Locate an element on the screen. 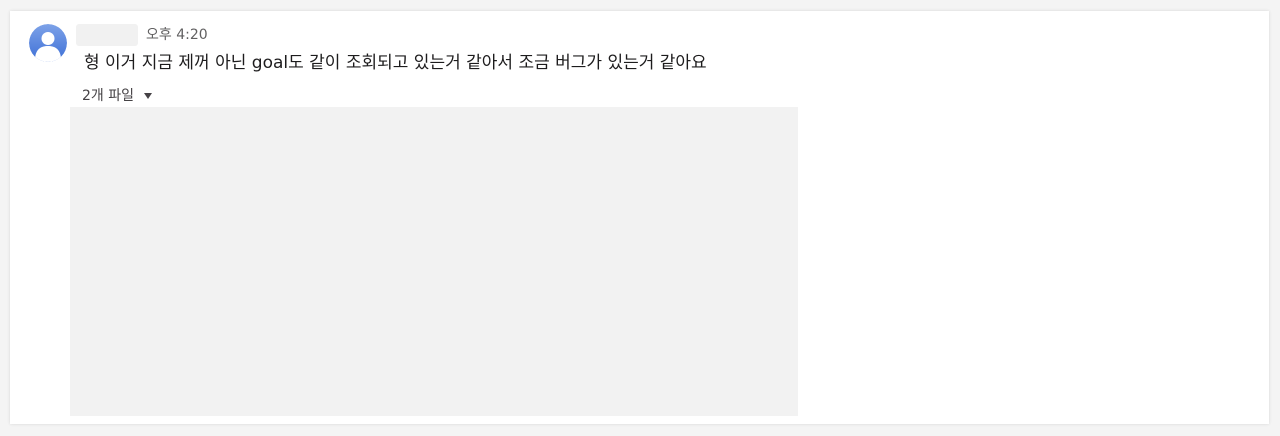 Image resolution: width=1280 pixels, height=436 pixels. files-toggle: 2개 파일 is located at coordinates (117, 96).